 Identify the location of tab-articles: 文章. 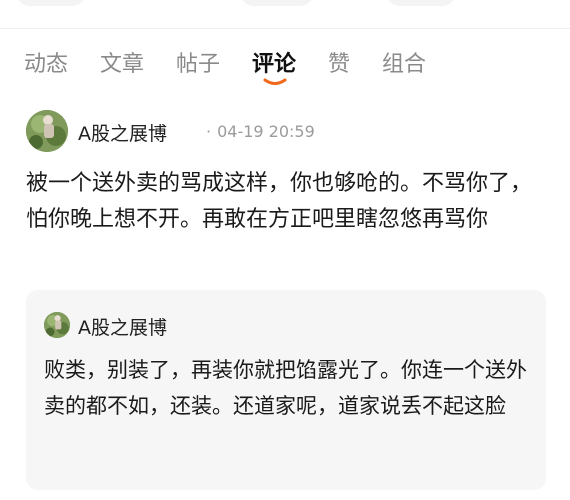
(122, 62).